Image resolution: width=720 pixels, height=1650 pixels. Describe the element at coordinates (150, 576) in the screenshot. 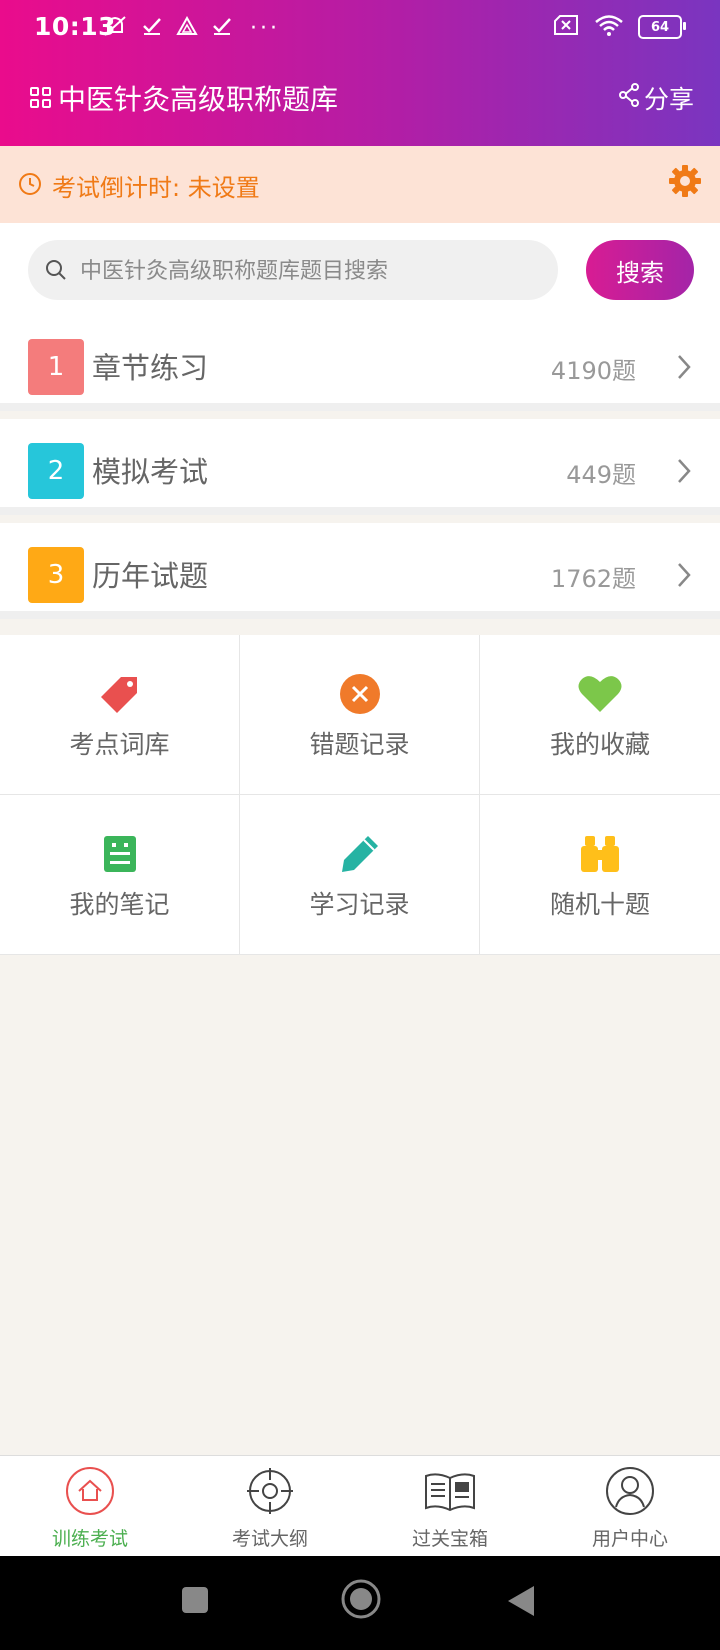

I see `item-label: 历年试题` at that location.